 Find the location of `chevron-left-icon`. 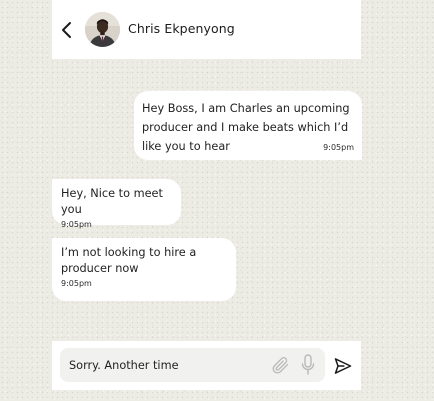

chevron-left-icon is located at coordinates (66, 30).